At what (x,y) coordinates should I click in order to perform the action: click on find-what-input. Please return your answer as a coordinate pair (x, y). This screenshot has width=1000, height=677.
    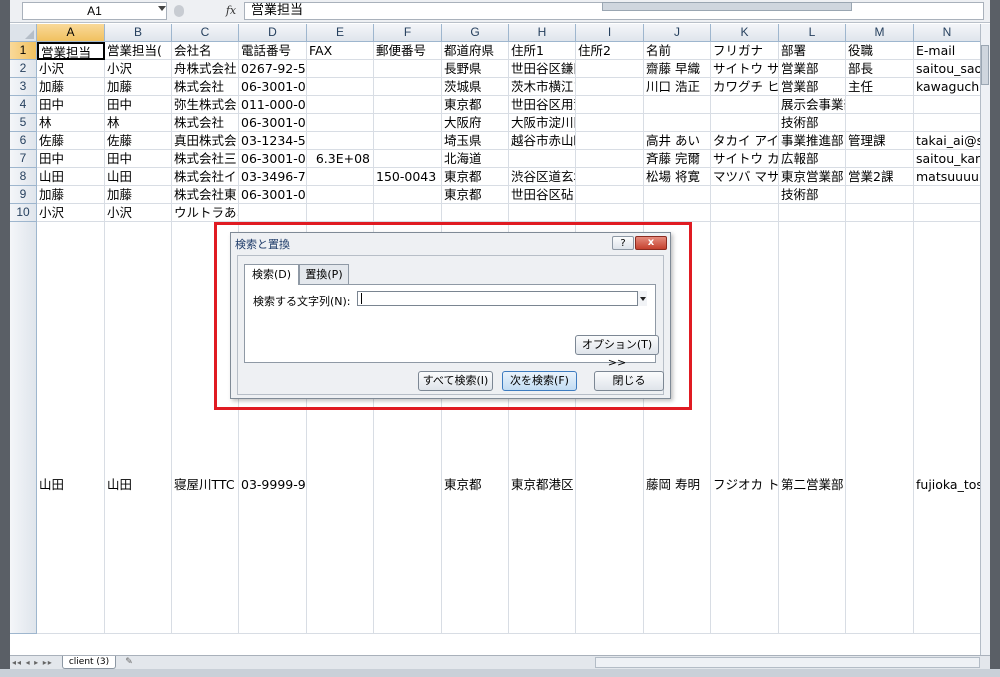
    Looking at the image, I should click on (502, 298).